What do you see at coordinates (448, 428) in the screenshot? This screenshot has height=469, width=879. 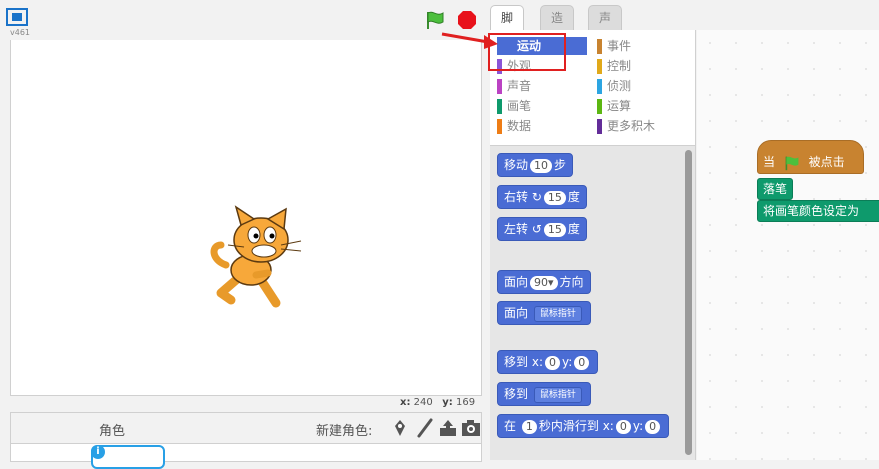 I see `upload-icon` at bounding box center [448, 428].